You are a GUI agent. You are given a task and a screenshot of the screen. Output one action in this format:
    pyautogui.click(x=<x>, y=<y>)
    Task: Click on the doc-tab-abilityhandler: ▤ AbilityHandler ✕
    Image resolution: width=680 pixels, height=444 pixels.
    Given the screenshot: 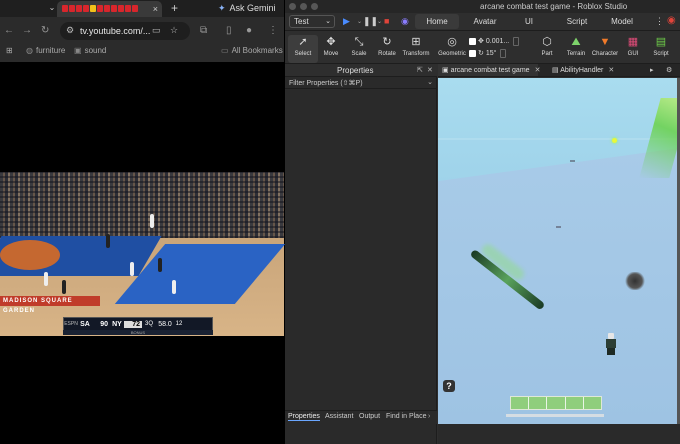 What is the action you would take?
    pyautogui.click(x=592, y=70)
    